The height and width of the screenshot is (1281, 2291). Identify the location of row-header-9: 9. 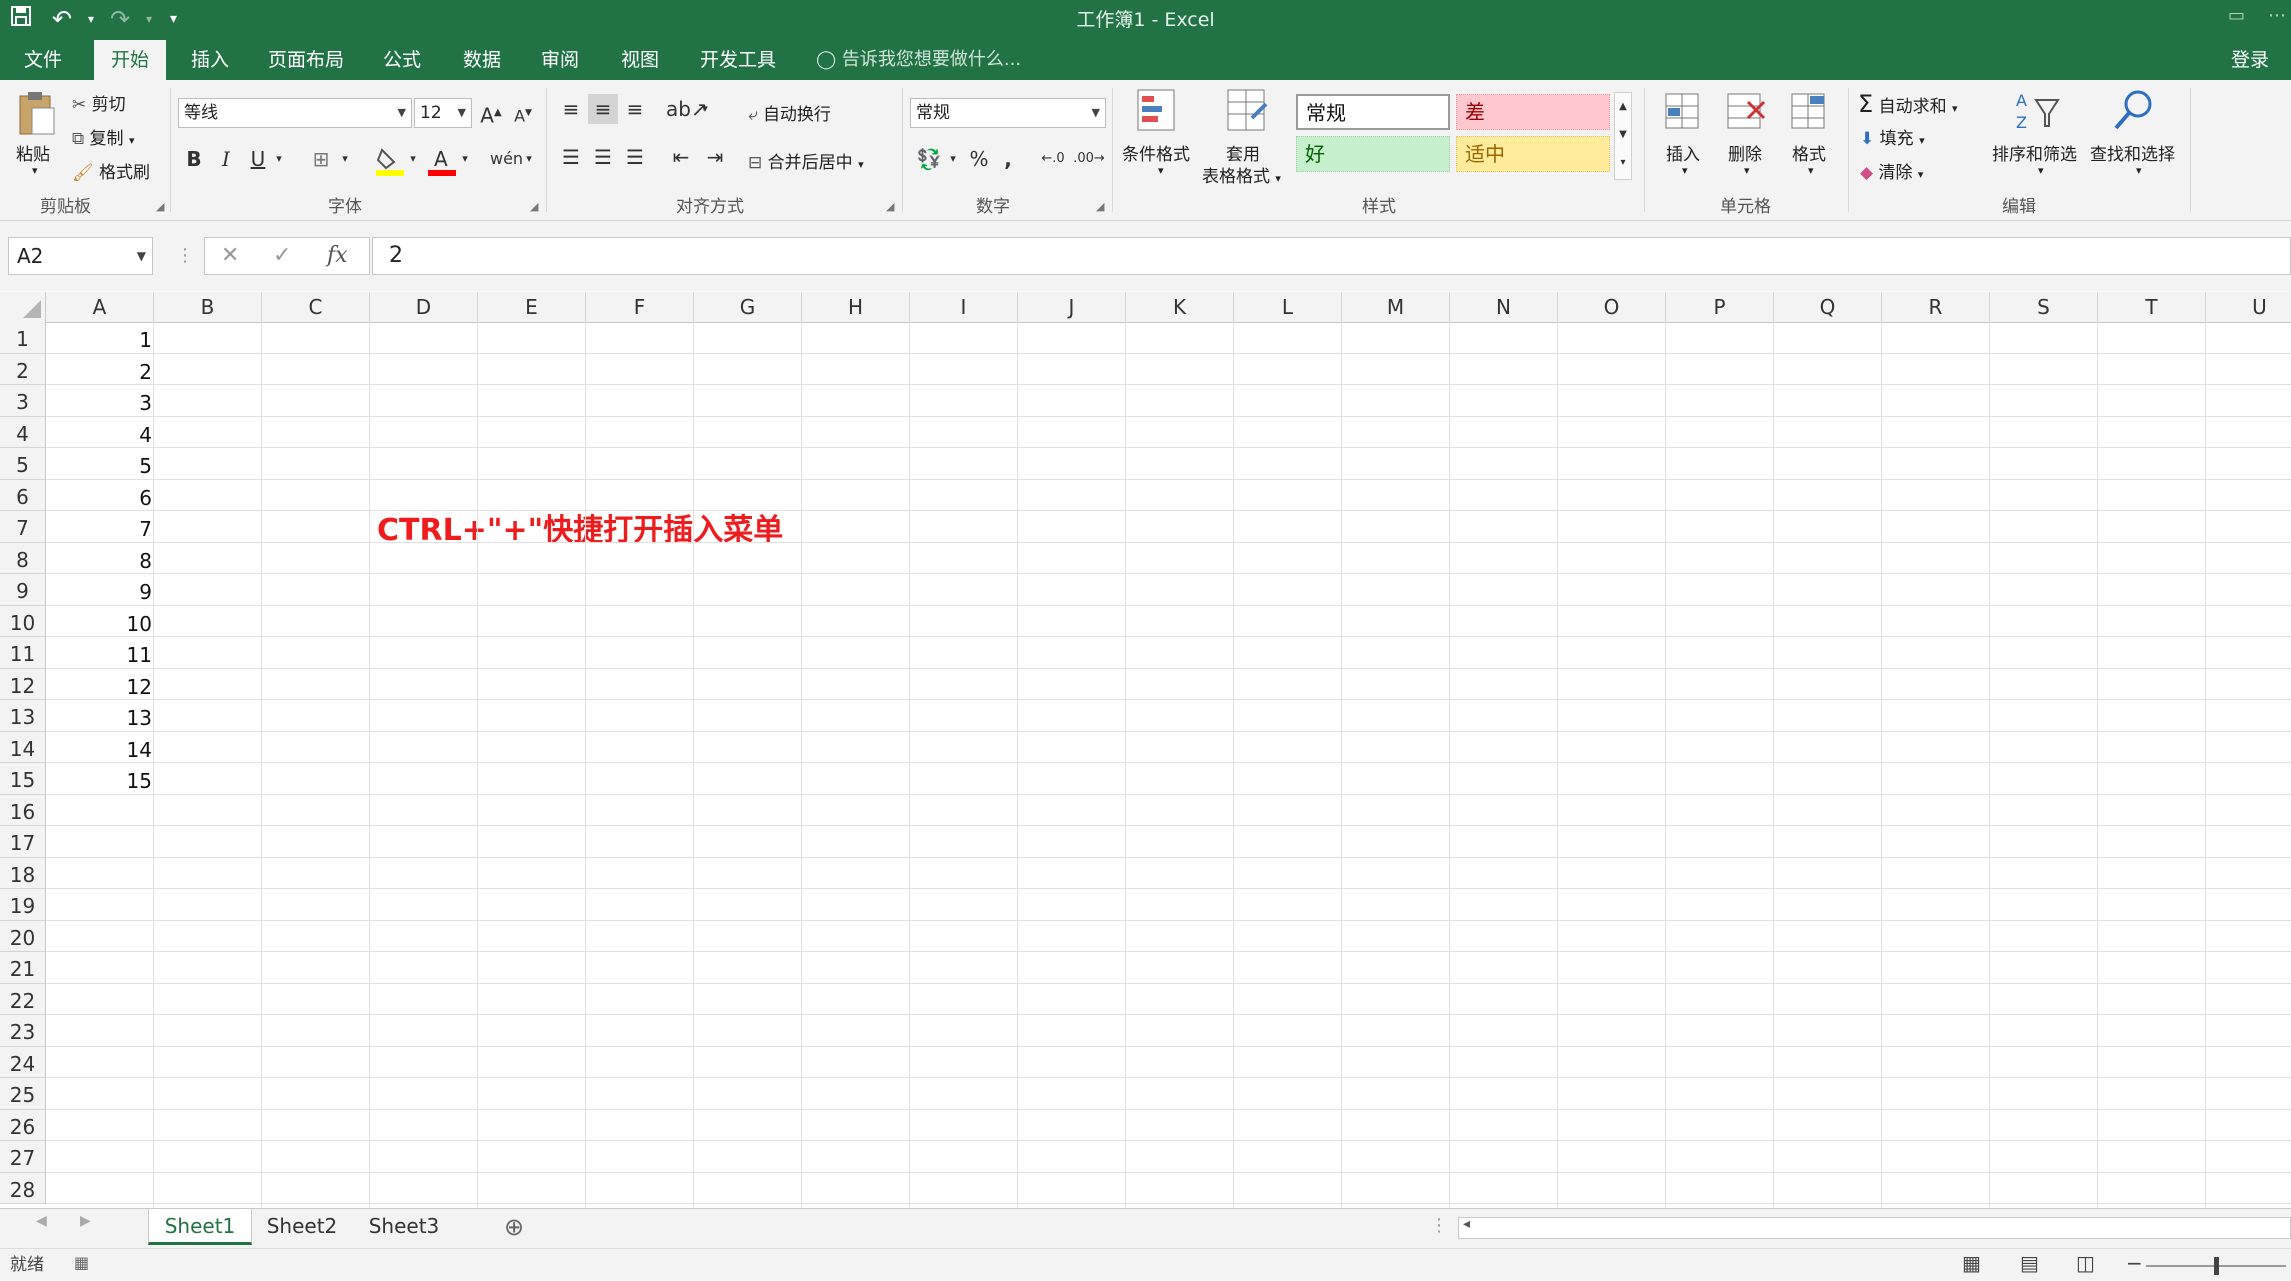
(22, 590).